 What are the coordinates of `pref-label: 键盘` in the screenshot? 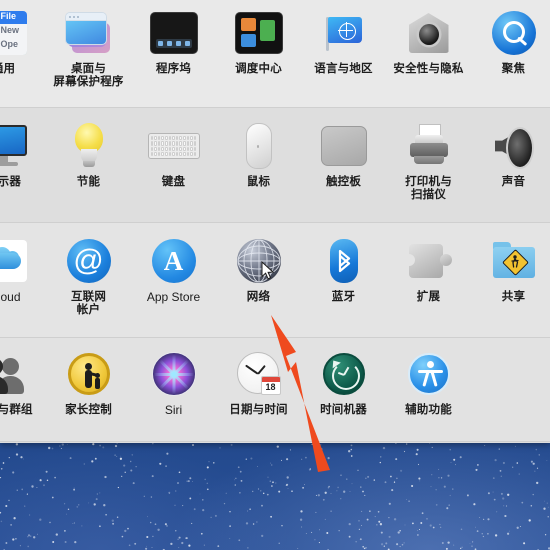 It's located at (173, 182).